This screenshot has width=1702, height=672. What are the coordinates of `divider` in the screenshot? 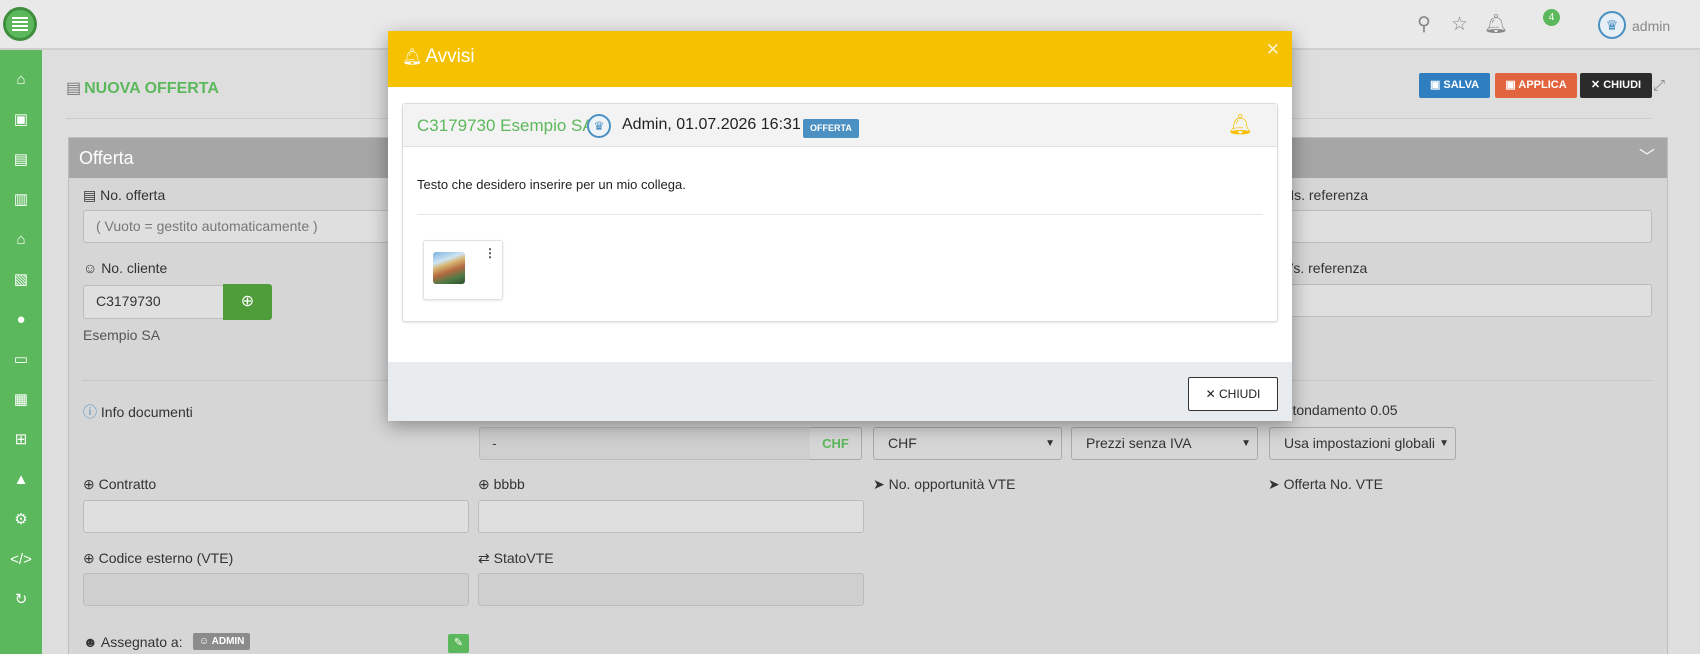 It's located at (840, 214).